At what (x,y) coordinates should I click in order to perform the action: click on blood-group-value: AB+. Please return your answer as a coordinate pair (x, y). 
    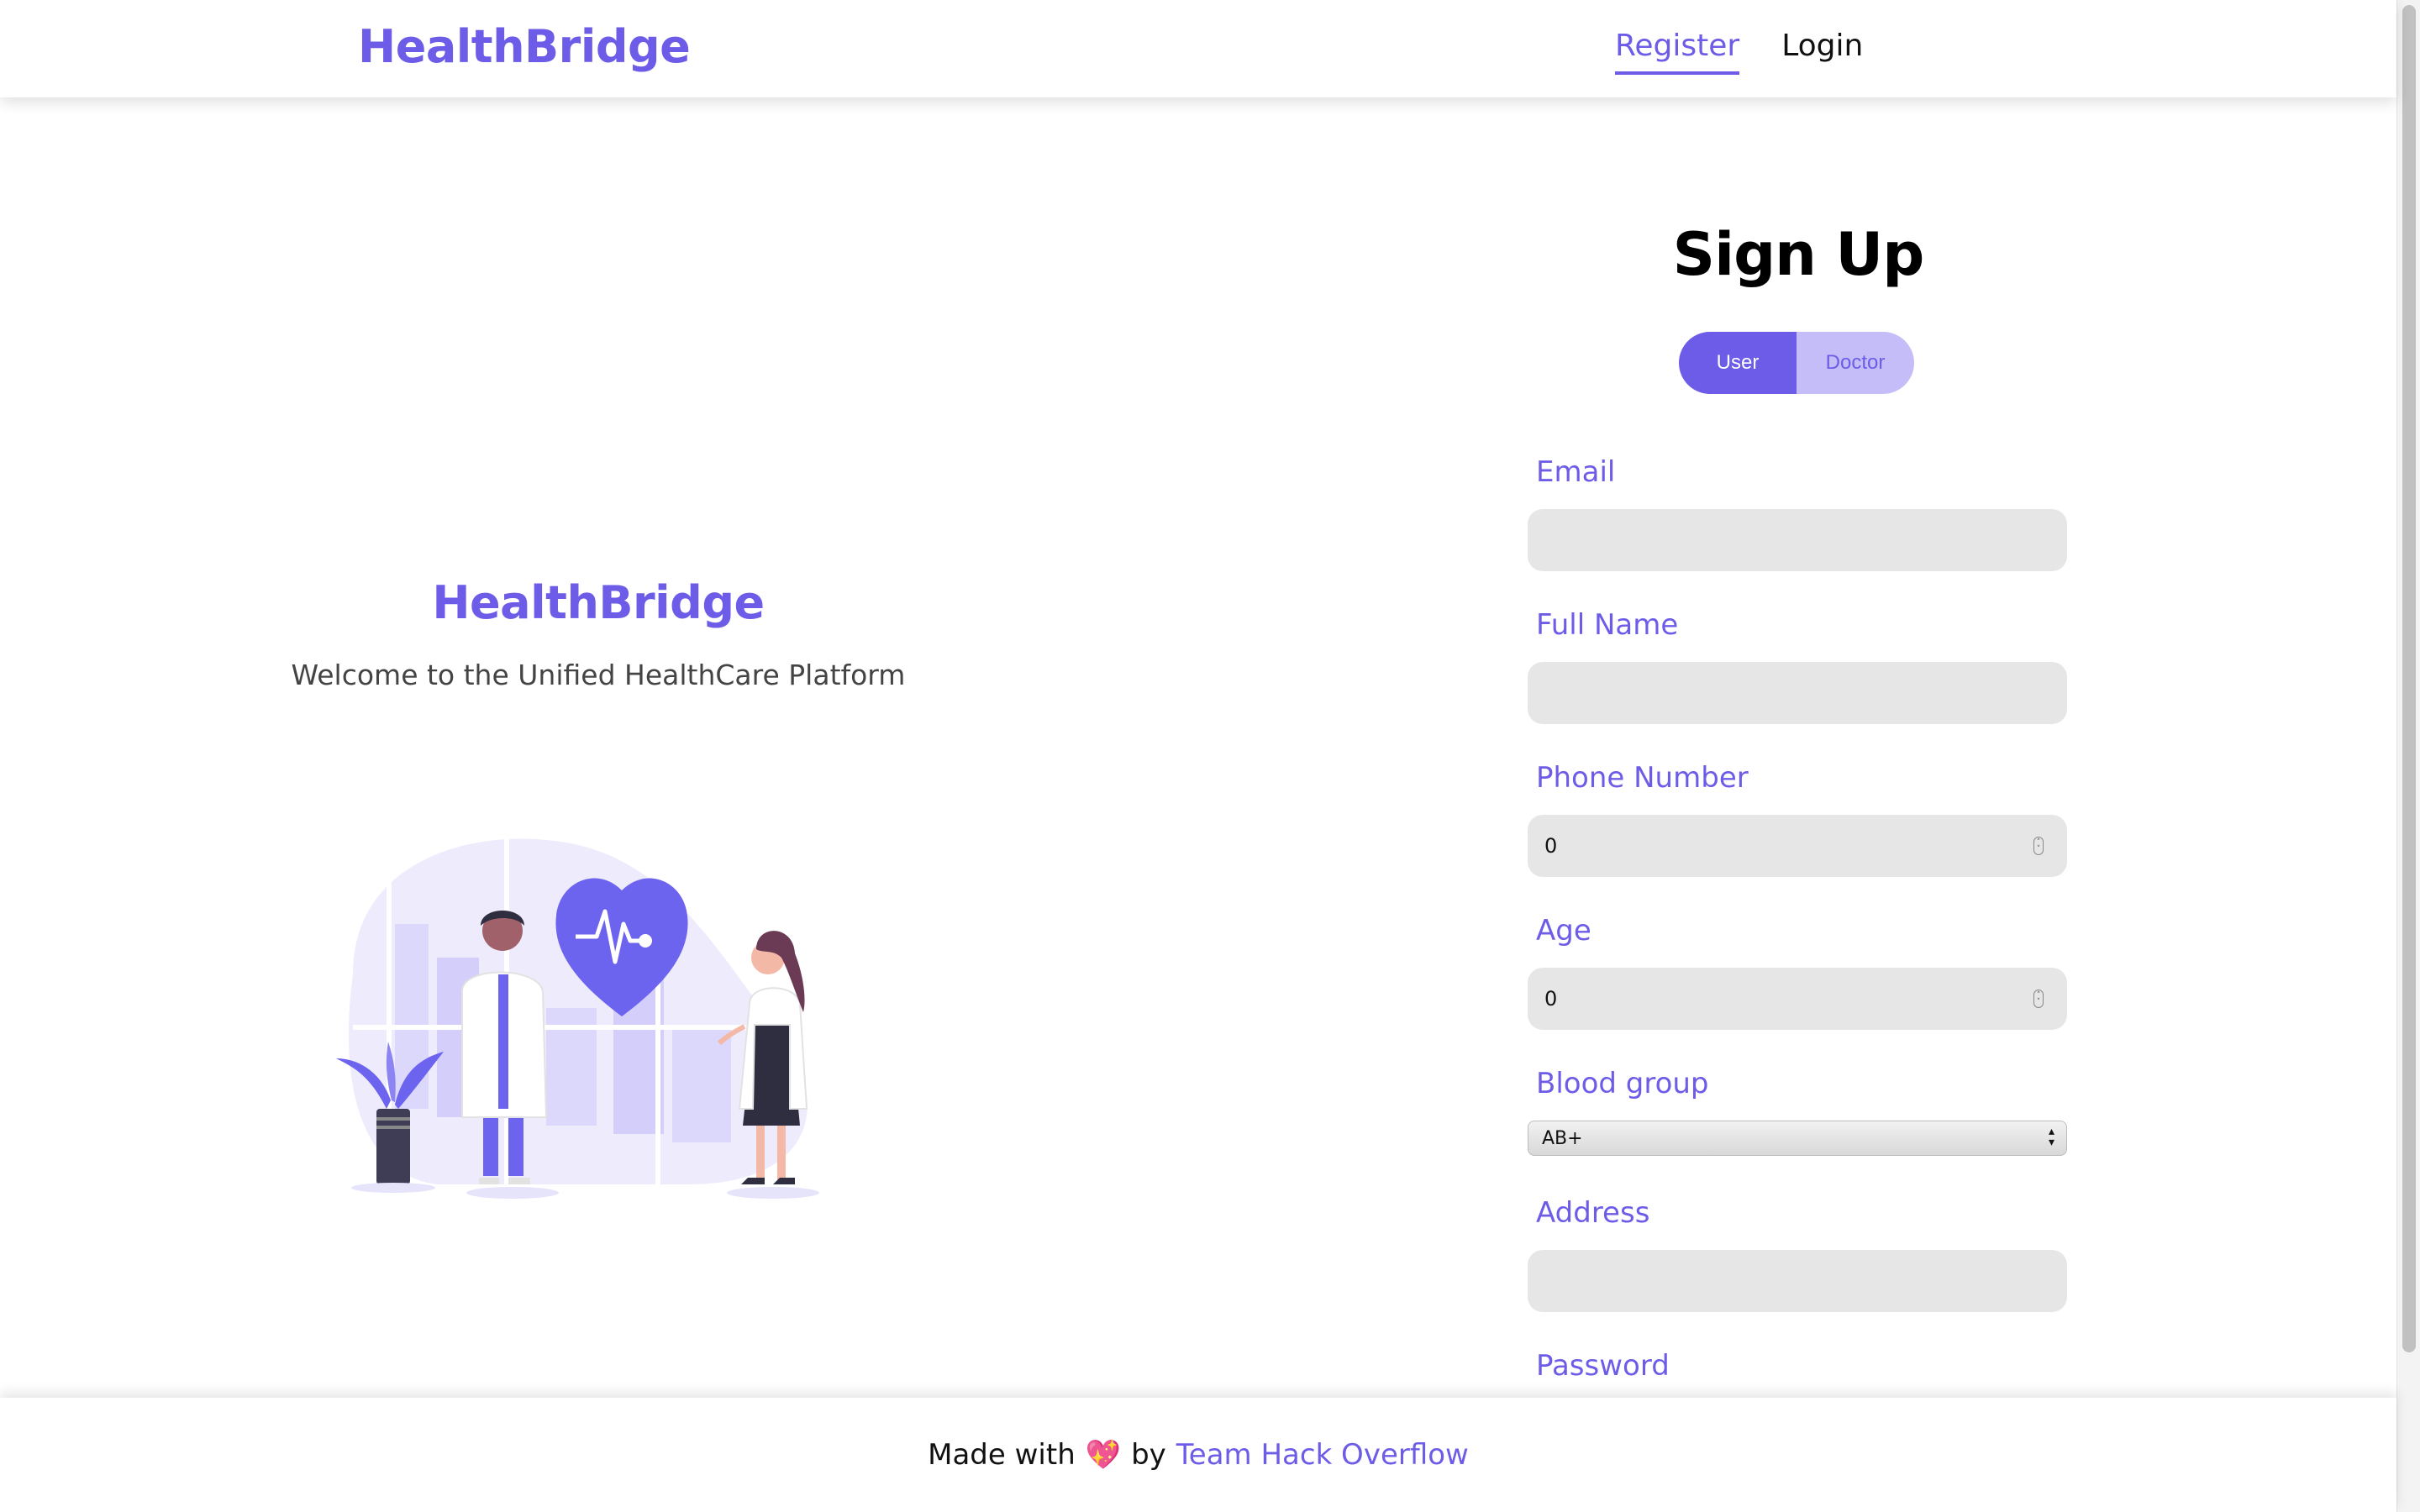
    Looking at the image, I should click on (1562, 1138).